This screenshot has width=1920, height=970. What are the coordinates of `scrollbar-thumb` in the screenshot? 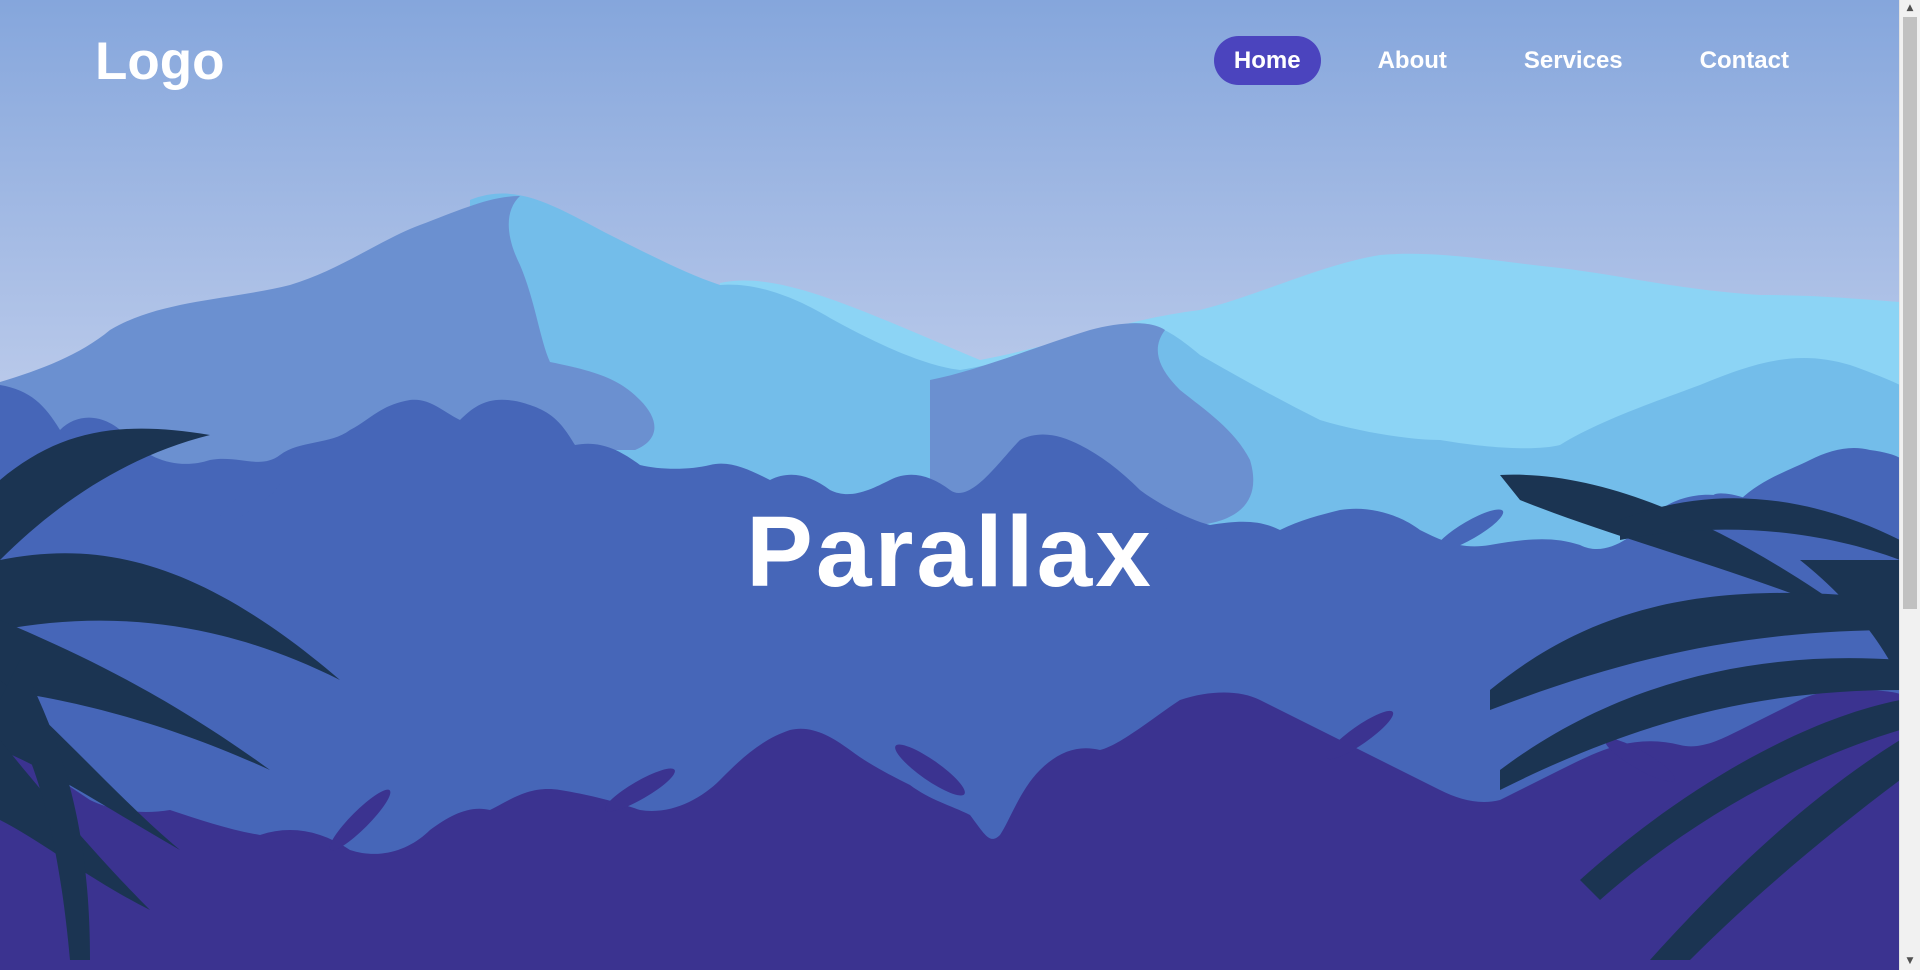 It's located at (1910, 313).